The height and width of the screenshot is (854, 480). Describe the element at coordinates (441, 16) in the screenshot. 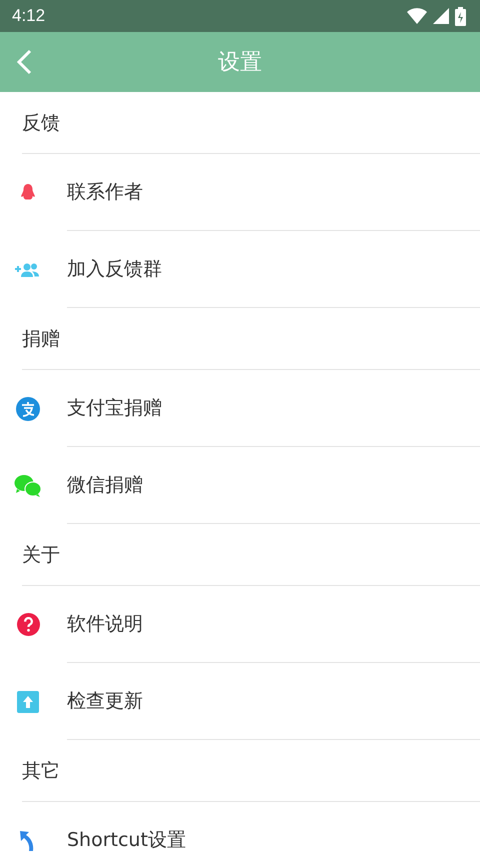

I see `signal-icon` at that location.